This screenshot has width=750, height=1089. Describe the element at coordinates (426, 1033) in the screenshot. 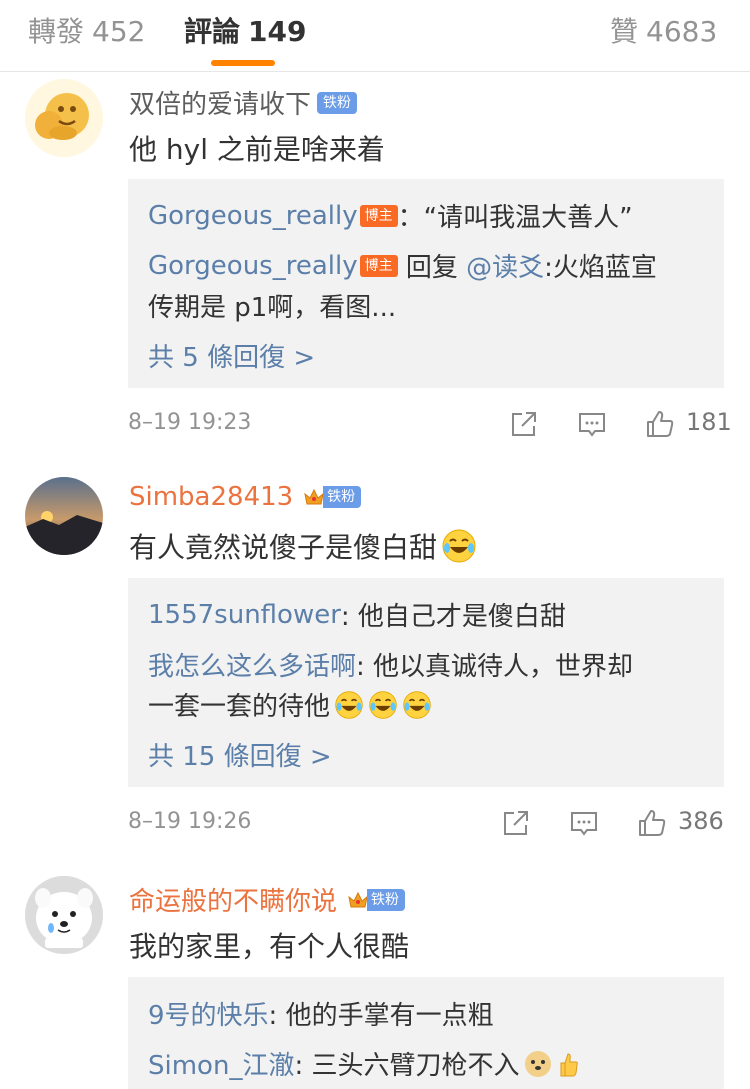

I see `reply-box: 9号的快乐 : 他的手掌有一点粗 Simon_江澈 : 三头六臂刀枪不入` at that location.